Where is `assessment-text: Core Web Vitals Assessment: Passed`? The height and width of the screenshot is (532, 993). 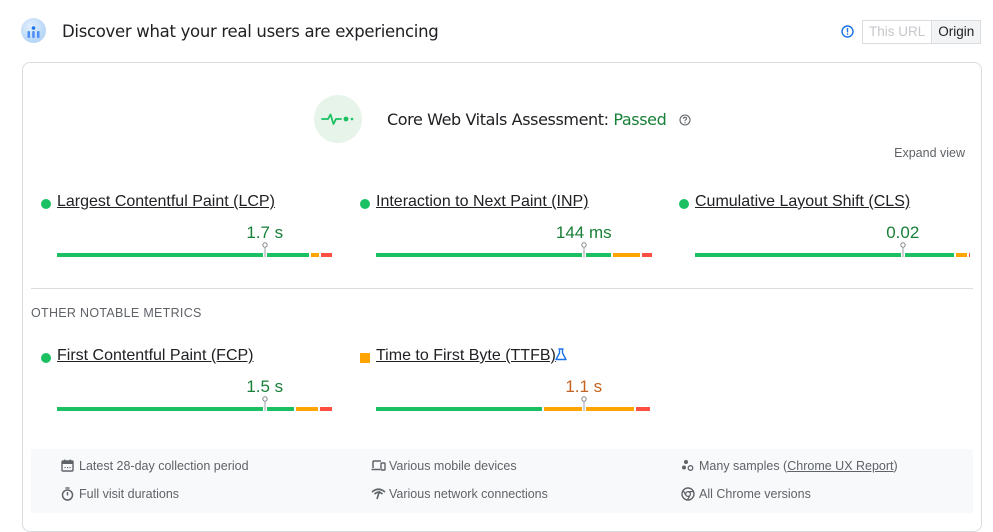
assessment-text: Core Web Vitals Assessment: Passed is located at coordinates (539, 119).